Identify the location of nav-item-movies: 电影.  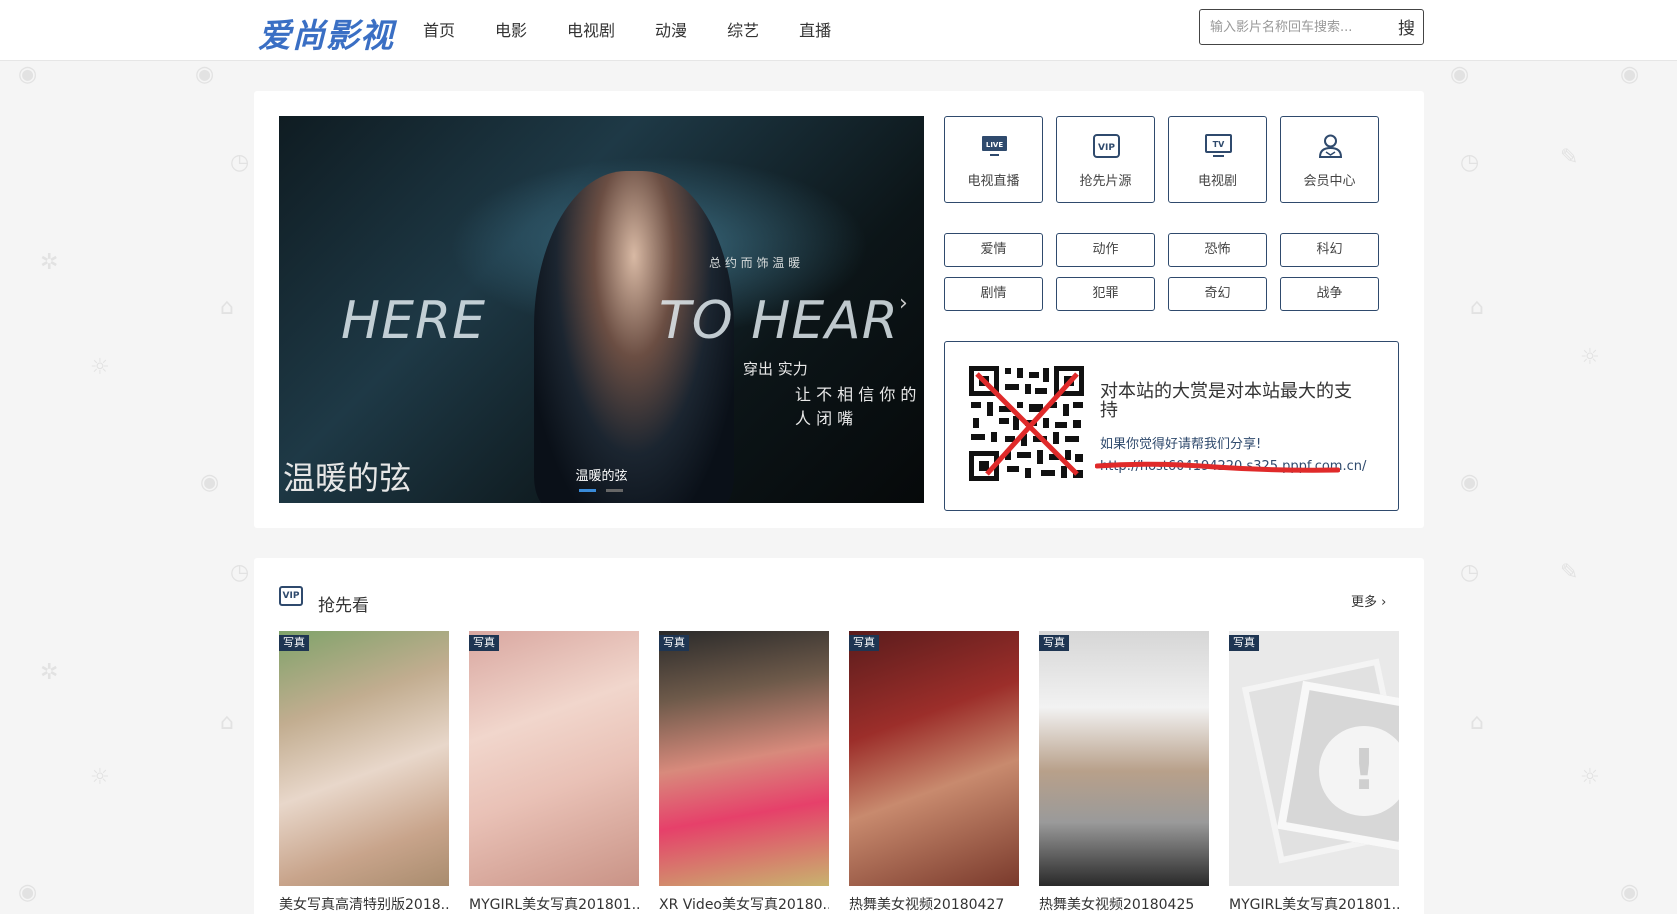
(511, 31).